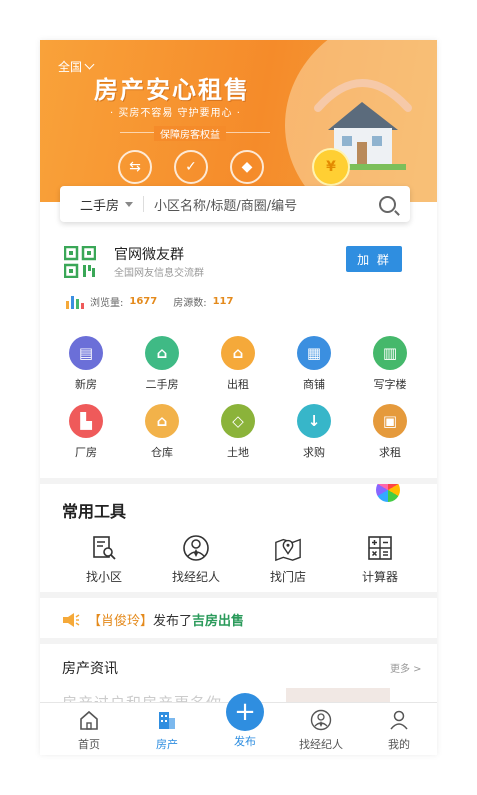 The height and width of the screenshot is (795, 477). Describe the element at coordinates (104, 548) in the screenshot. I see `document-search-icon` at that location.